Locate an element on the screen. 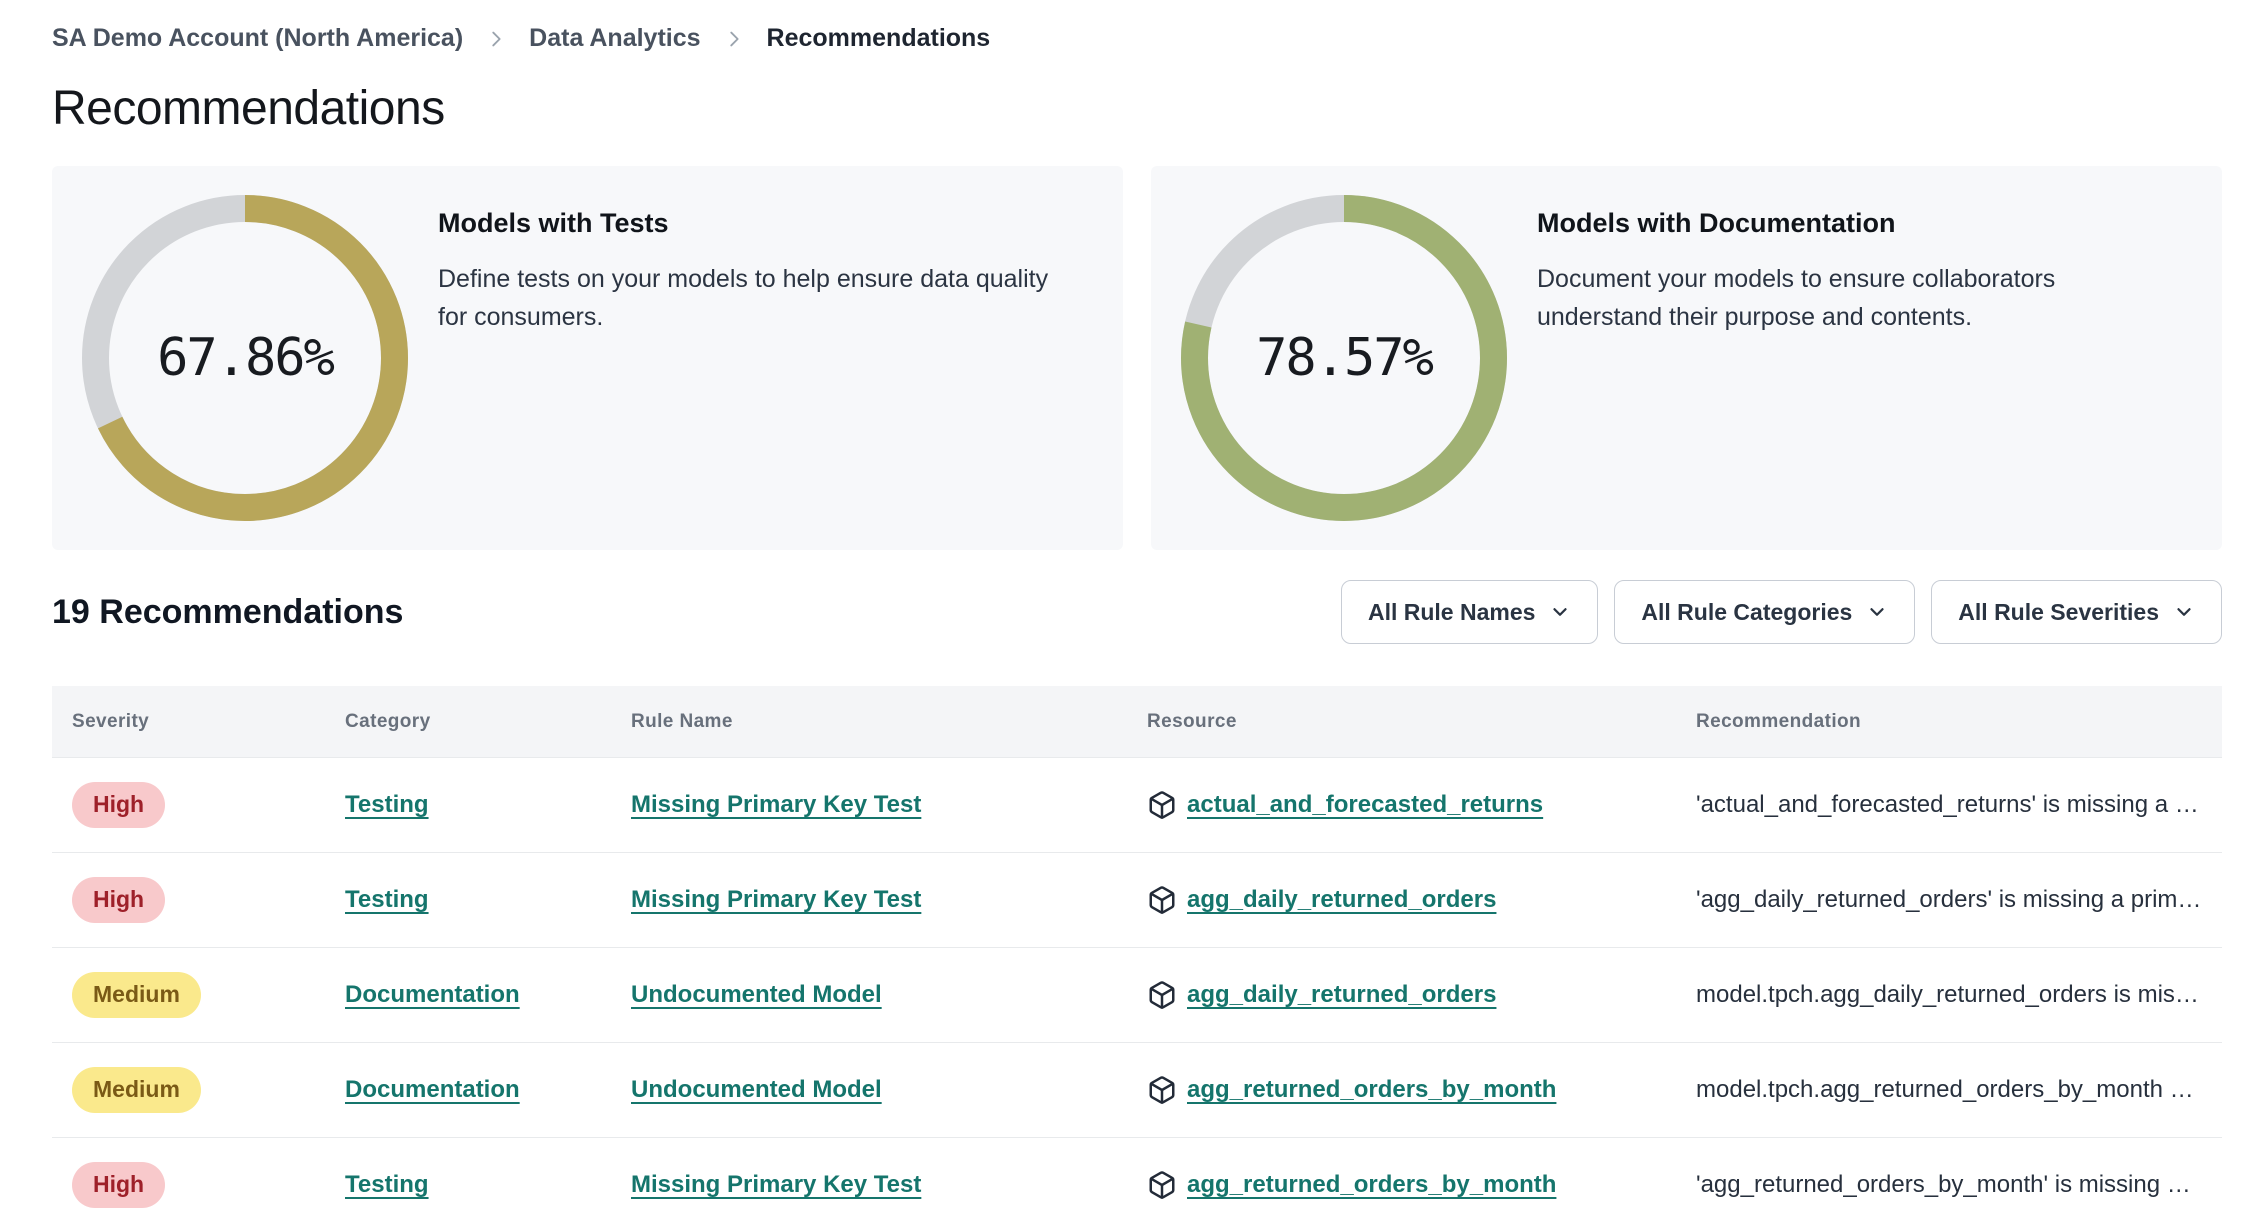  tests-donut-chart: 67.86% is located at coordinates (245, 358).